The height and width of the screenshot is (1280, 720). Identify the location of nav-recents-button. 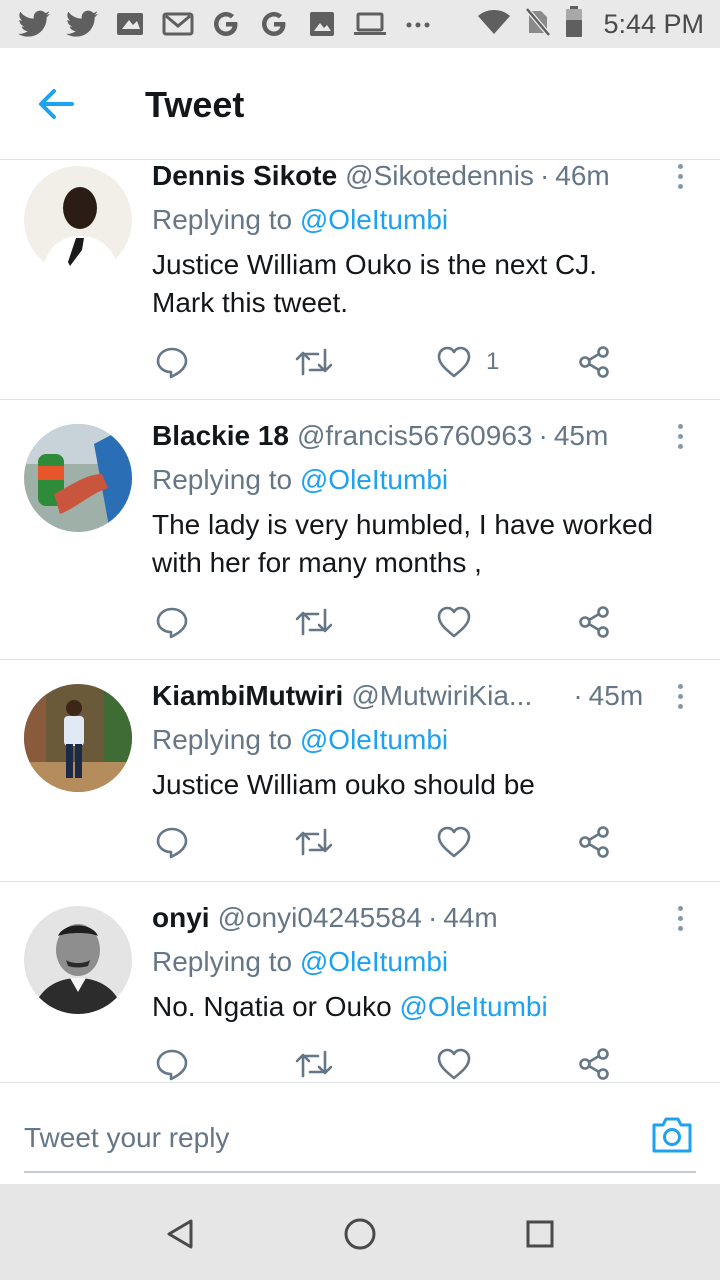
(540, 1234).